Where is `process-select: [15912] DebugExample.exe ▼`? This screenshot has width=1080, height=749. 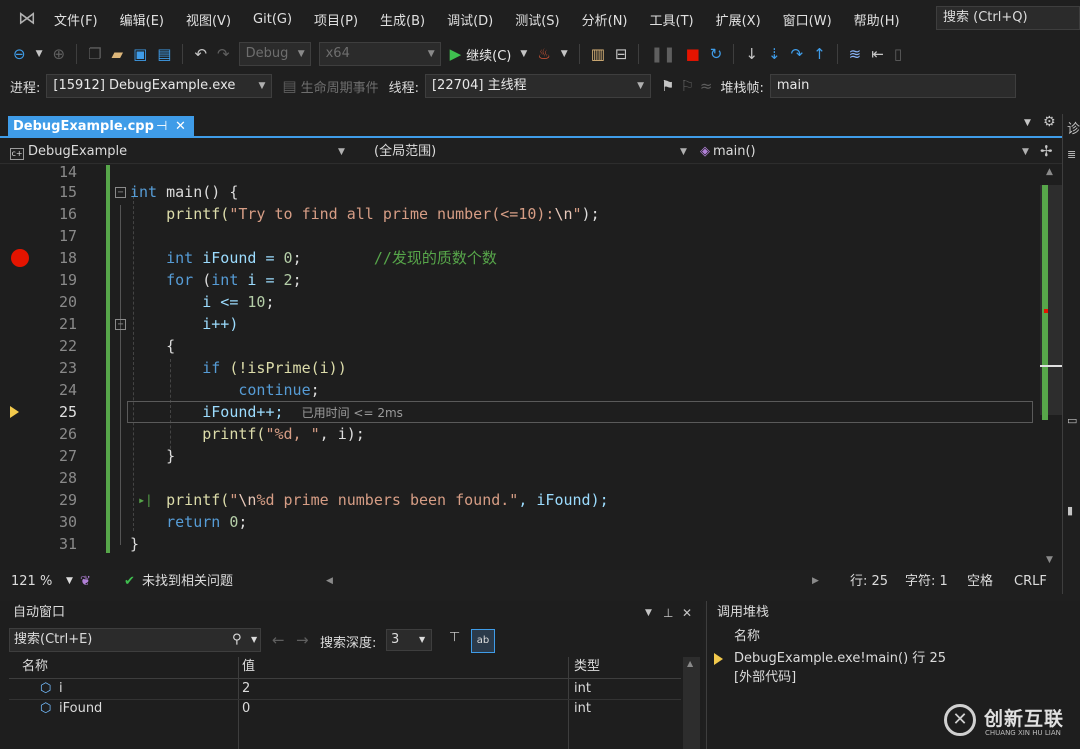
process-select: [15912] DebugExample.exe ▼ is located at coordinates (159, 86).